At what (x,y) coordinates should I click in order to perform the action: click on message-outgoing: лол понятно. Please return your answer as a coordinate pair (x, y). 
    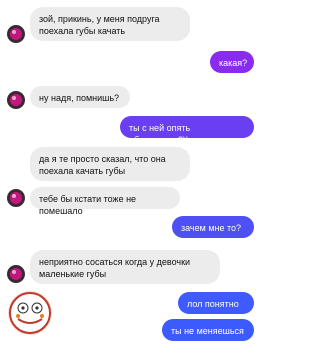
    Looking at the image, I should click on (216, 303).